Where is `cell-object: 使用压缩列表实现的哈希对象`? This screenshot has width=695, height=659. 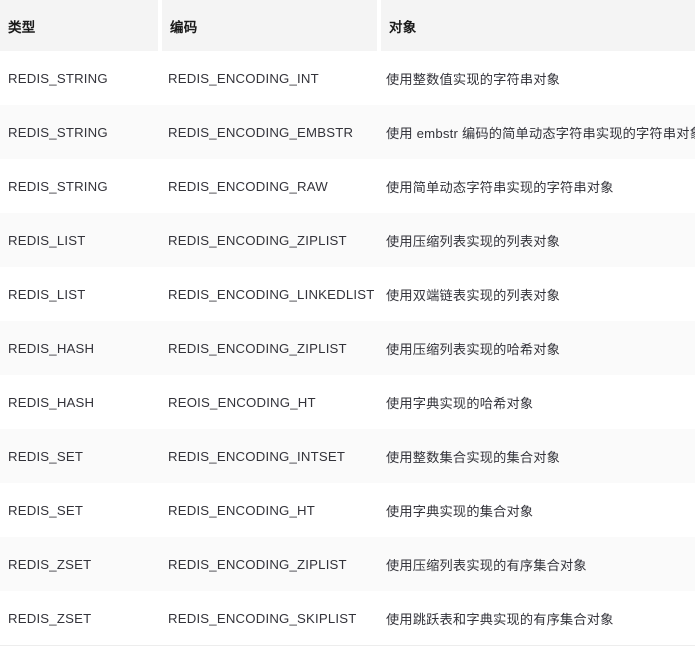
cell-object: 使用压缩列表实现的哈希对象 is located at coordinates (537, 348).